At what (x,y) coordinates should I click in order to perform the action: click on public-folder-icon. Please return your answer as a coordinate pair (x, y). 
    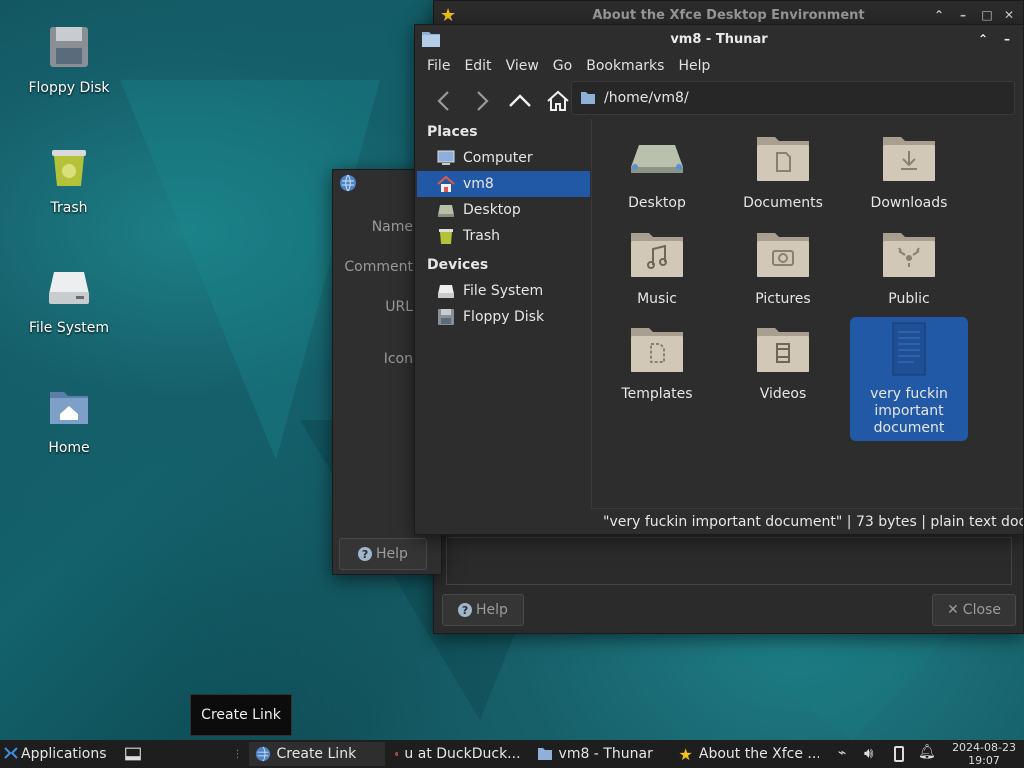
    Looking at the image, I should click on (909, 255).